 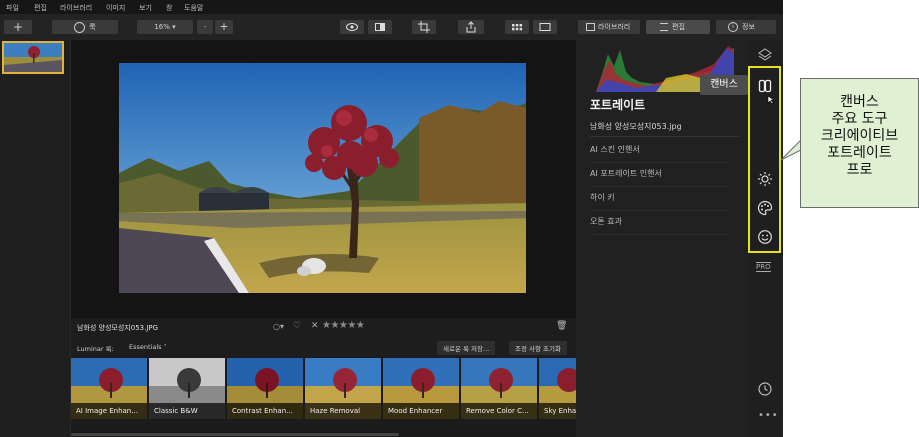 I want to click on look-thumbnail: Sky Enha, so click(x=557, y=388).